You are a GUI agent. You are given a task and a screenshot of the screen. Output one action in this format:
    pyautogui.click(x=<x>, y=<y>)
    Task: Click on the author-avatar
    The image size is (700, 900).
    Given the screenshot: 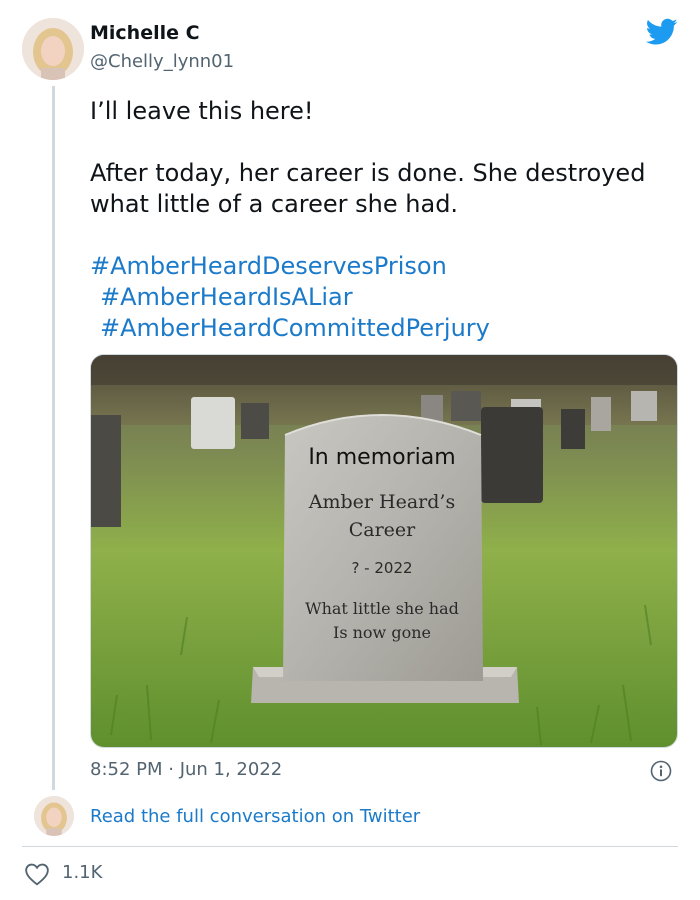 What is the action you would take?
    pyautogui.click(x=53, y=49)
    